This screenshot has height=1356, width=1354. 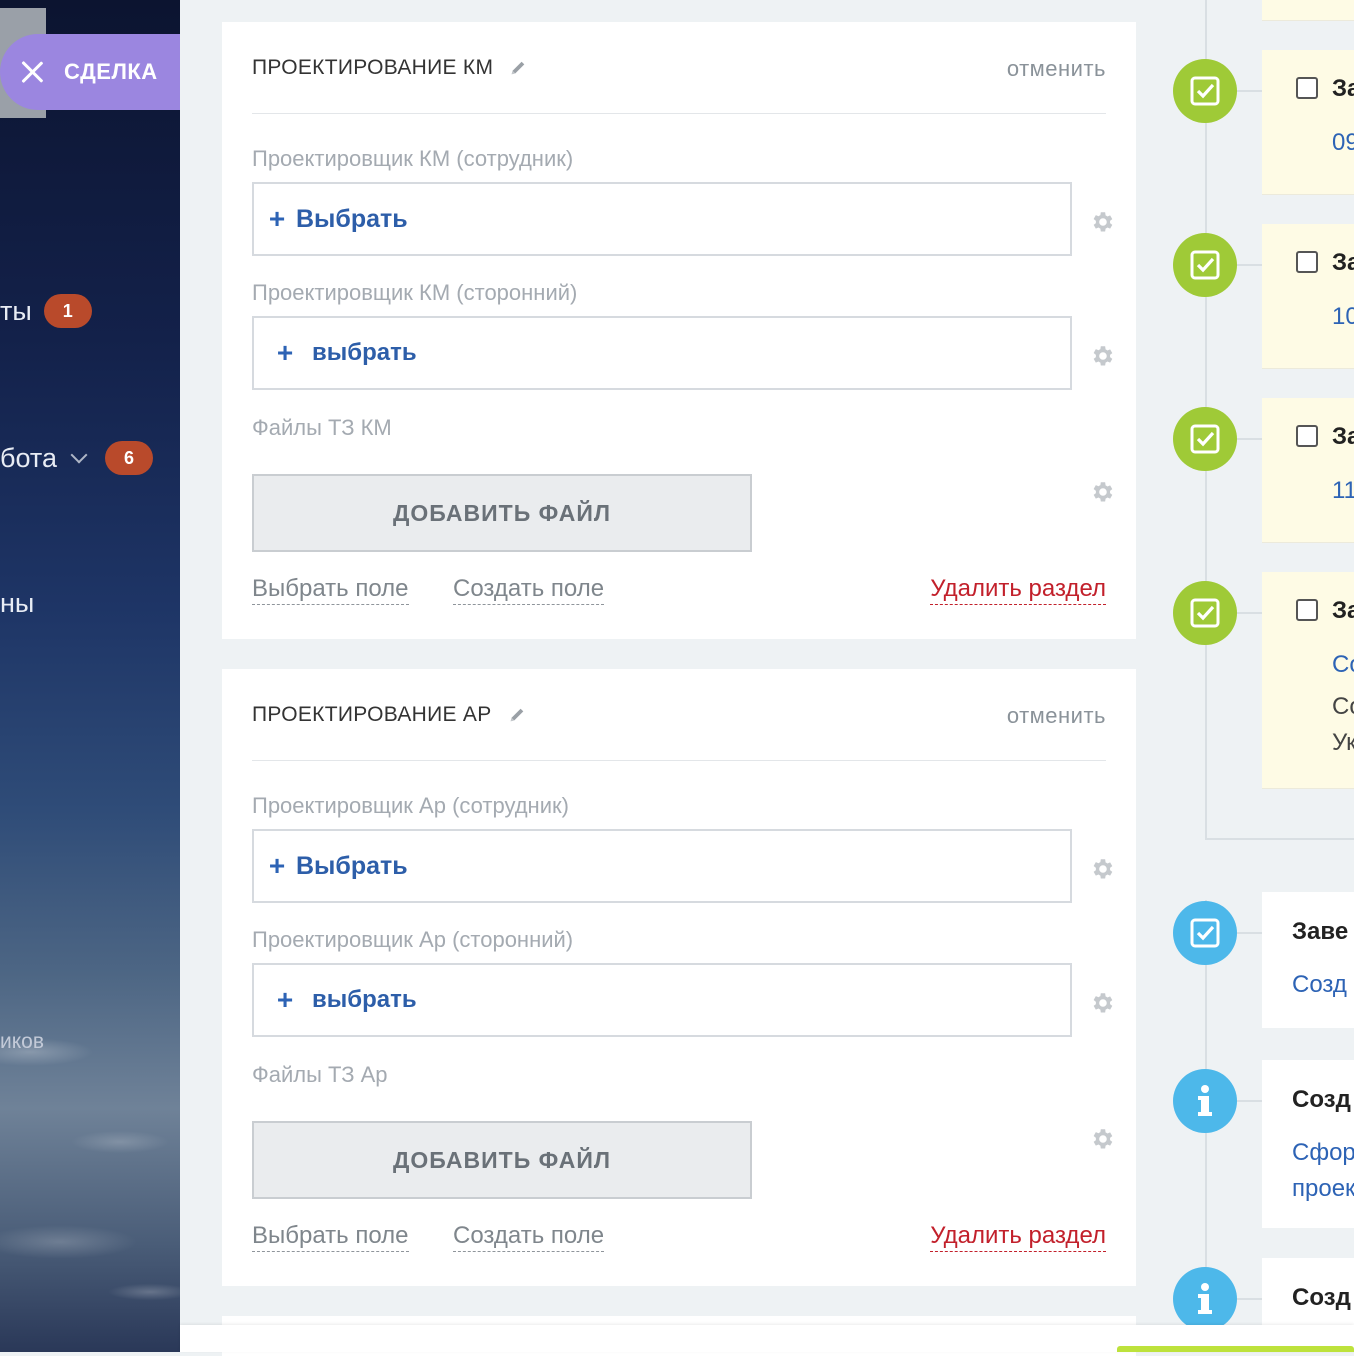 I want to click on timeline-task-card: За Со Со Ук, so click(x=1308, y=680).